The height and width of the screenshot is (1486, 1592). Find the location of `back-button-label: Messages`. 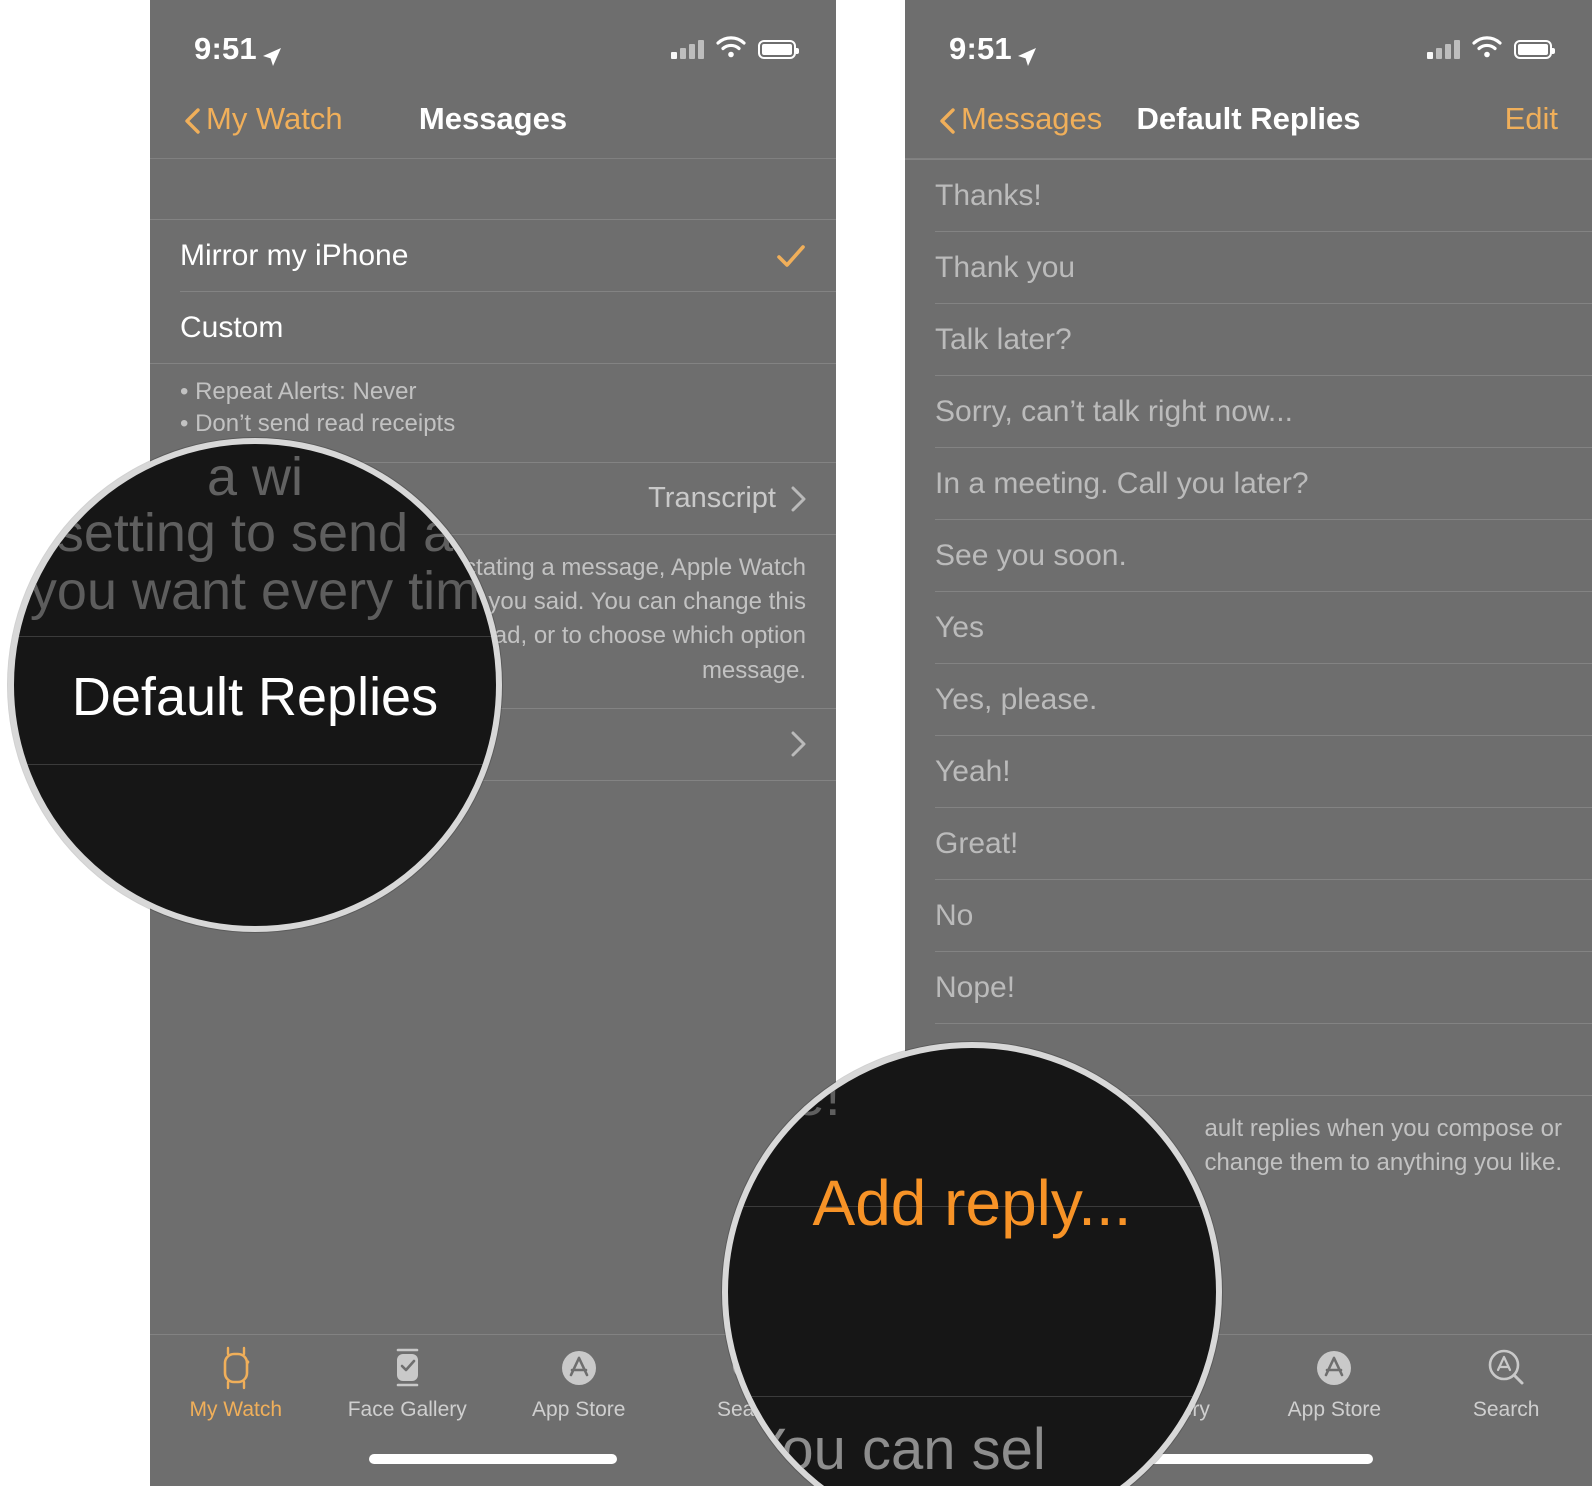

back-button-label: Messages is located at coordinates (1032, 118).